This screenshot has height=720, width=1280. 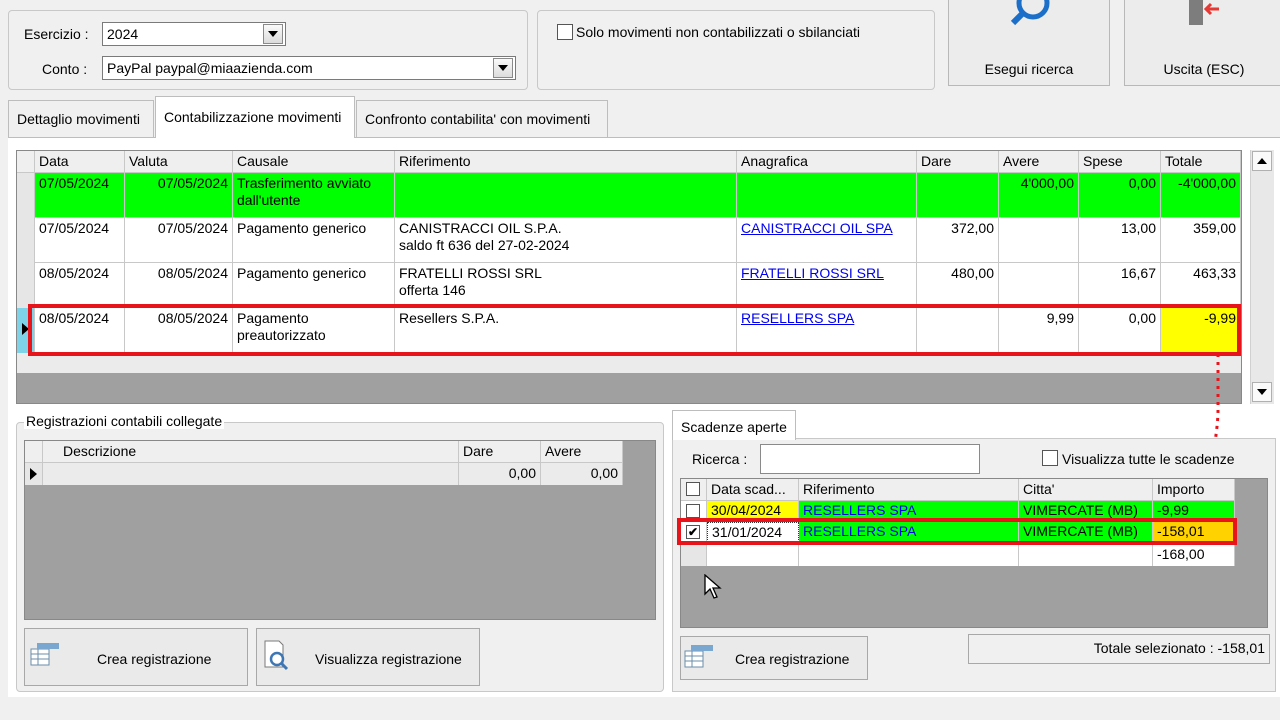 I want to click on col-header-citta: Citta', so click(x=1086, y=490).